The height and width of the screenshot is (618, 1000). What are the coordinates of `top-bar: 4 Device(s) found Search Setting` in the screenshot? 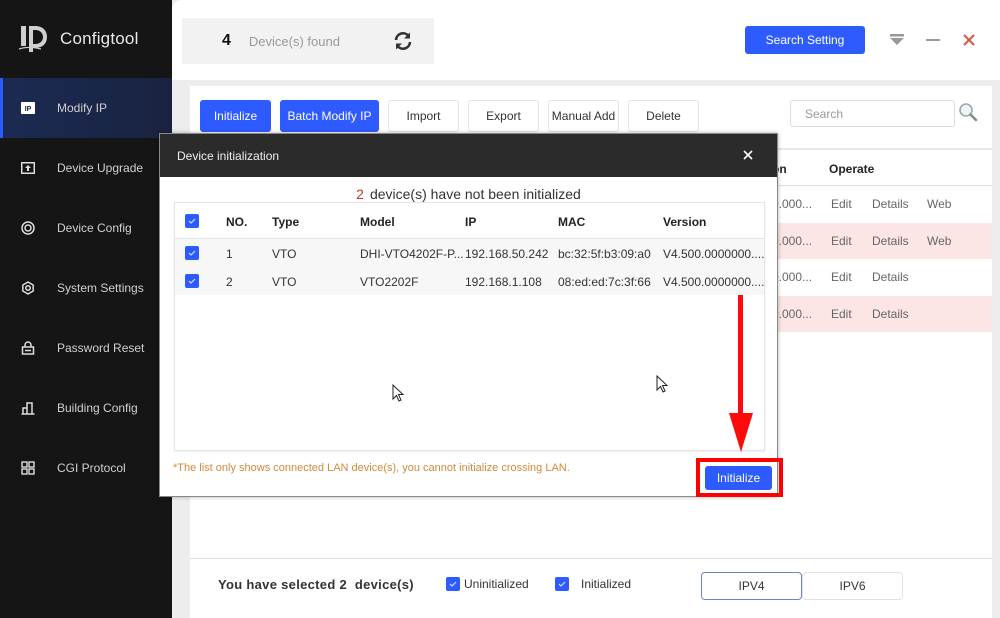 It's located at (586, 40).